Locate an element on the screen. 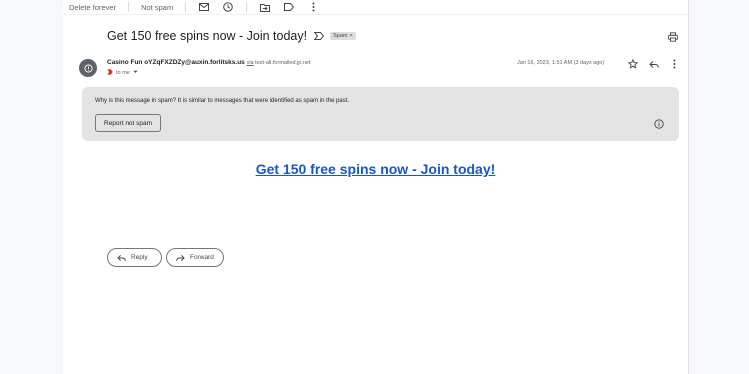 The height and width of the screenshot is (374, 749). spam-label-badge: Spam × is located at coordinates (343, 36).